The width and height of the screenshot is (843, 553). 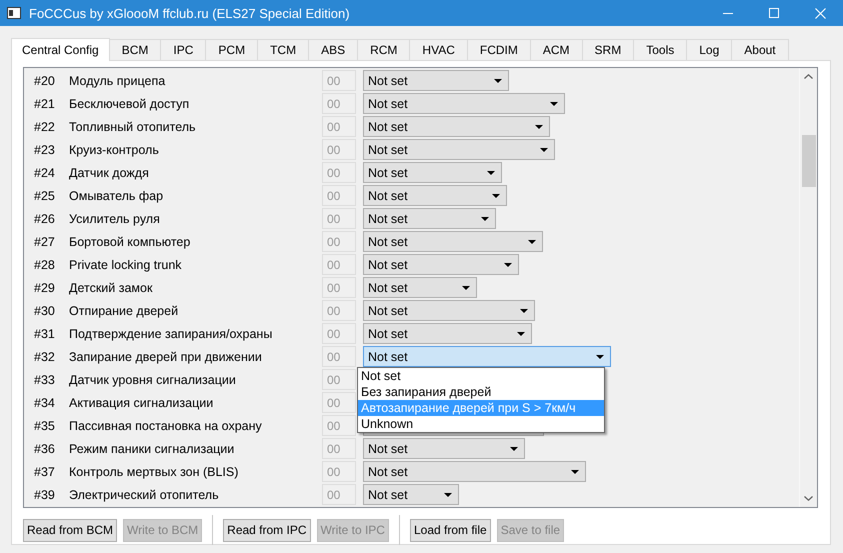 What do you see at coordinates (109, 173) in the screenshot?
I see `setting-name: Датчик дождя` at bounding box center [109, 173].